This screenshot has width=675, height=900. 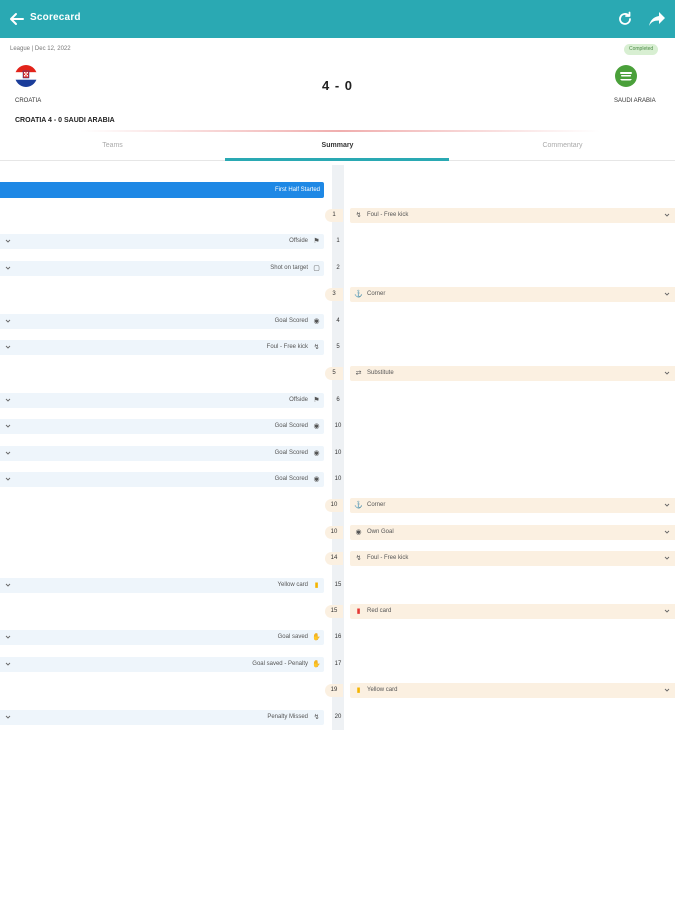 I want to click on event-label: Shot on target, so click(x=289, y=268).